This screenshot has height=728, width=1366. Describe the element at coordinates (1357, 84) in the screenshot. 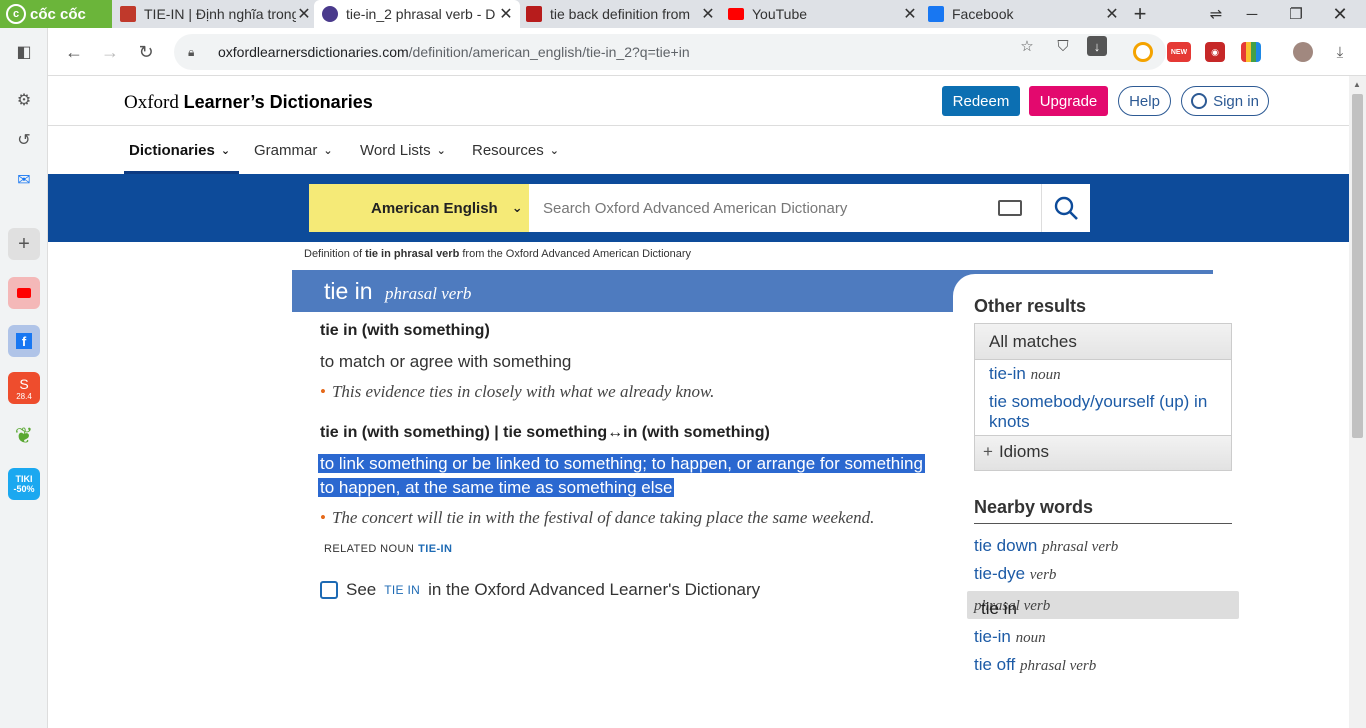

I see `scroll-up-arrow-icon: ▲` at that location.